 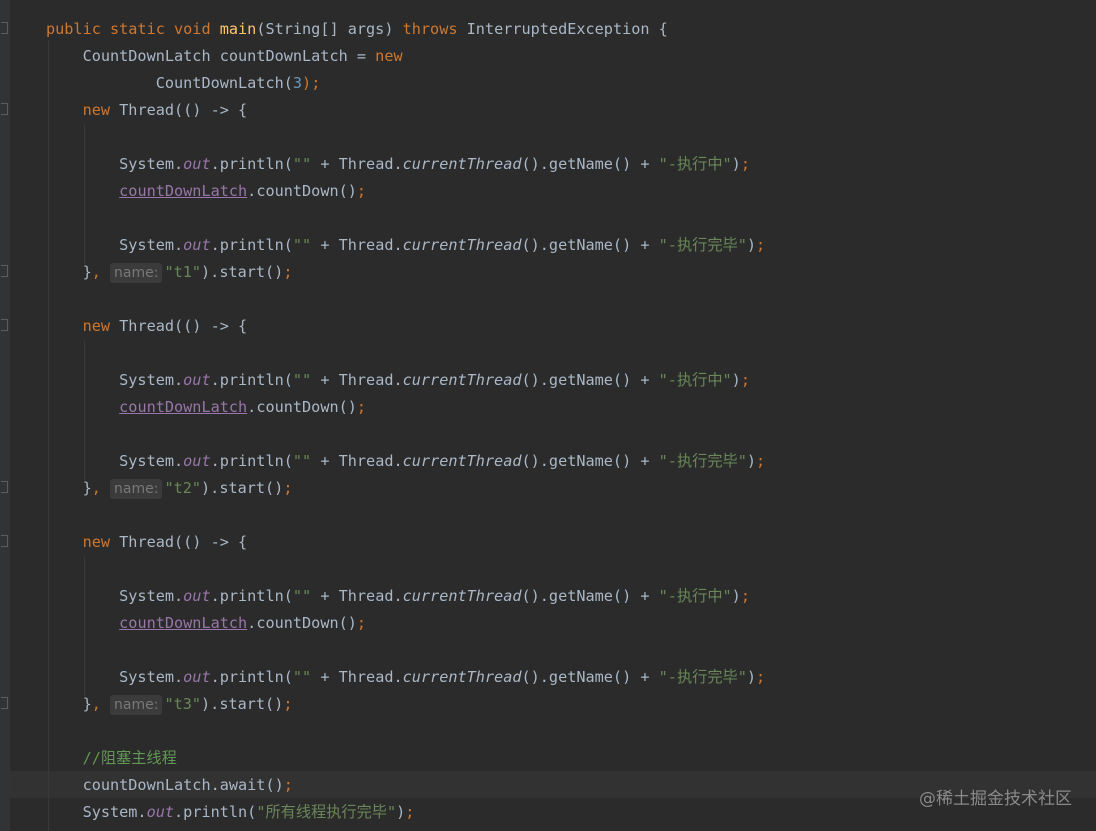 What do you see at coordinates (242, 488) in the screenshot?
I see `code-token: ).start()` at bounding box center [242, 488].